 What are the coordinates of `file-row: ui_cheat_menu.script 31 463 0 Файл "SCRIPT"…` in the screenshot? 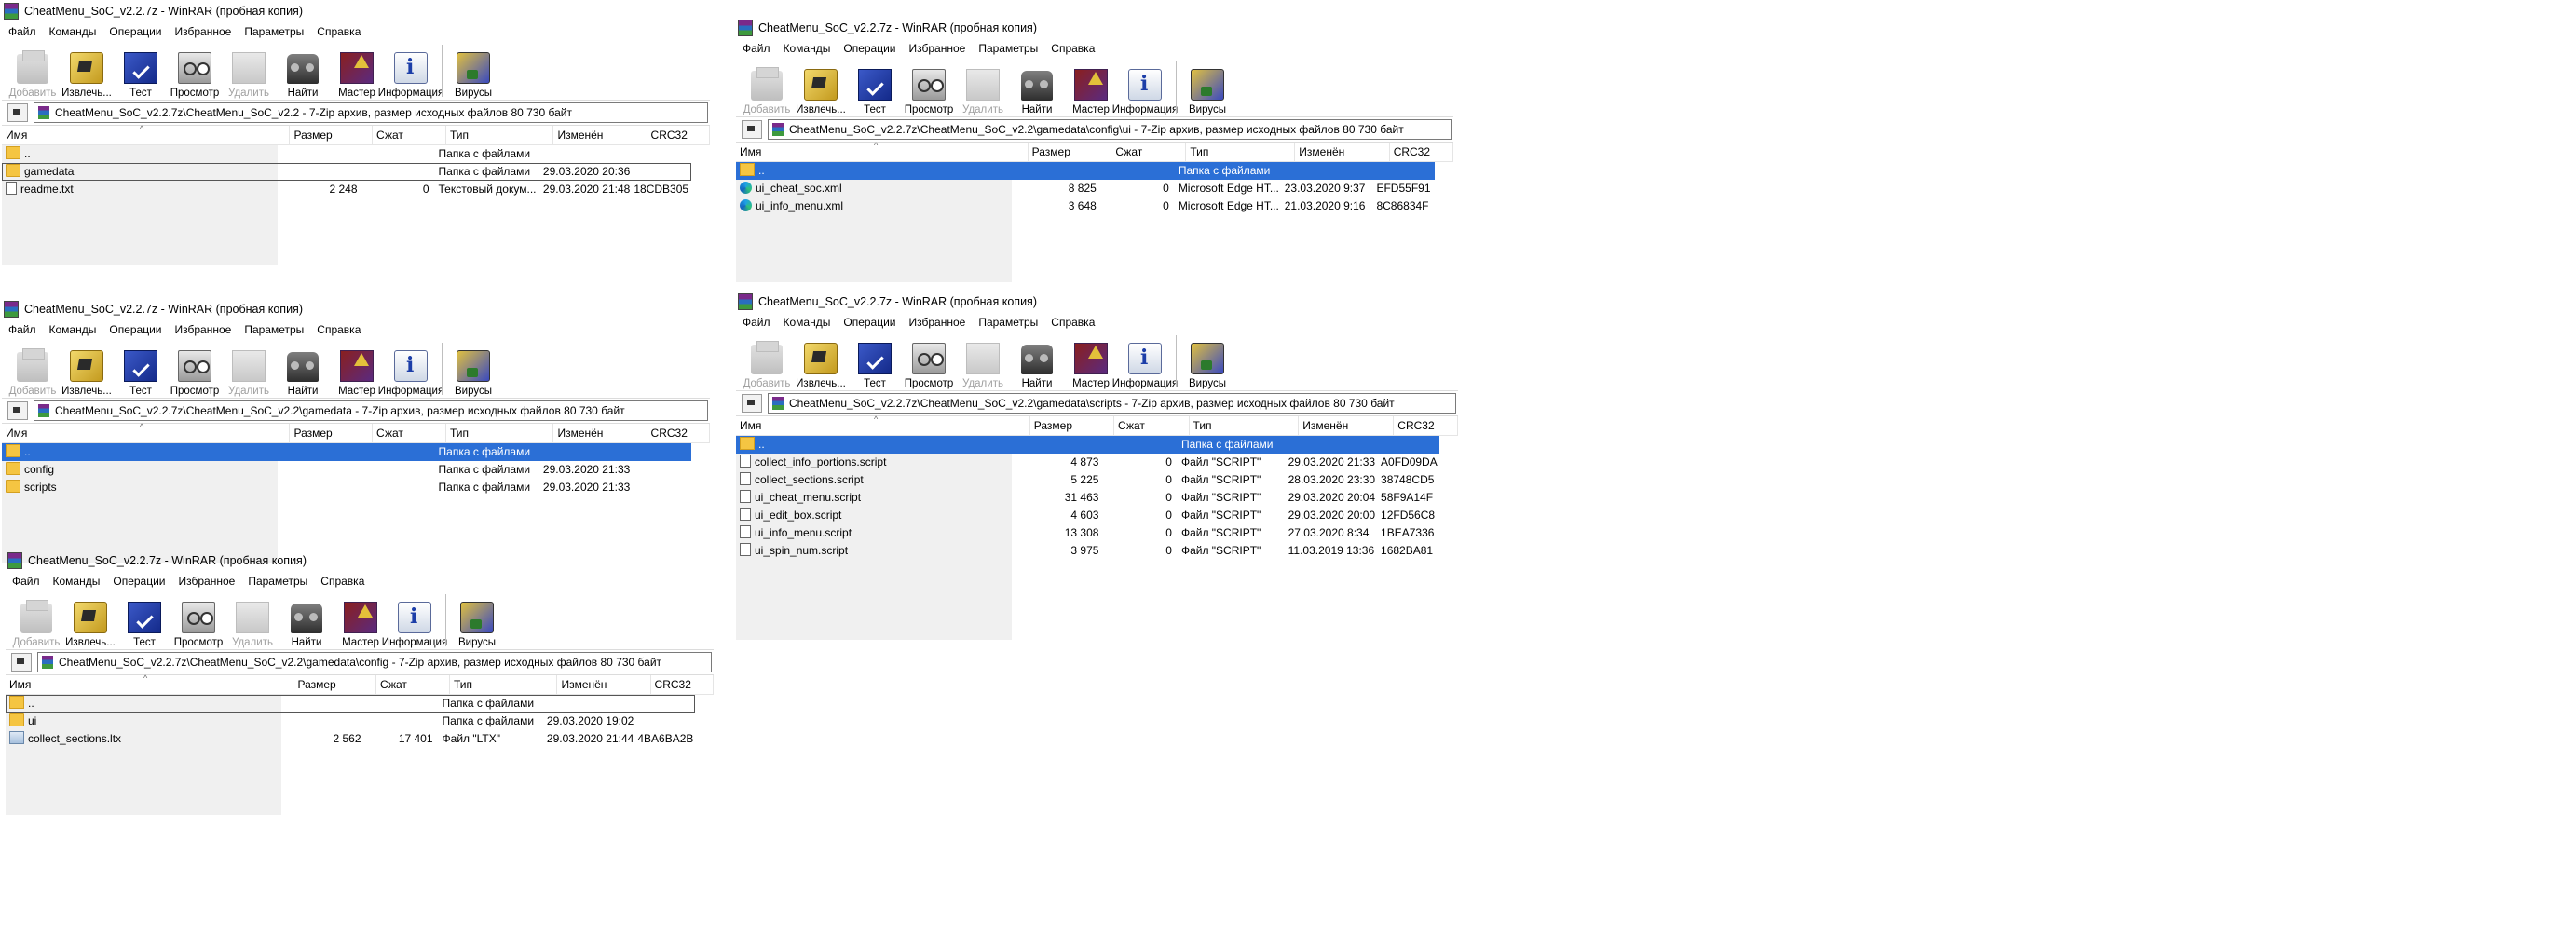 It's located at (1087, 498).